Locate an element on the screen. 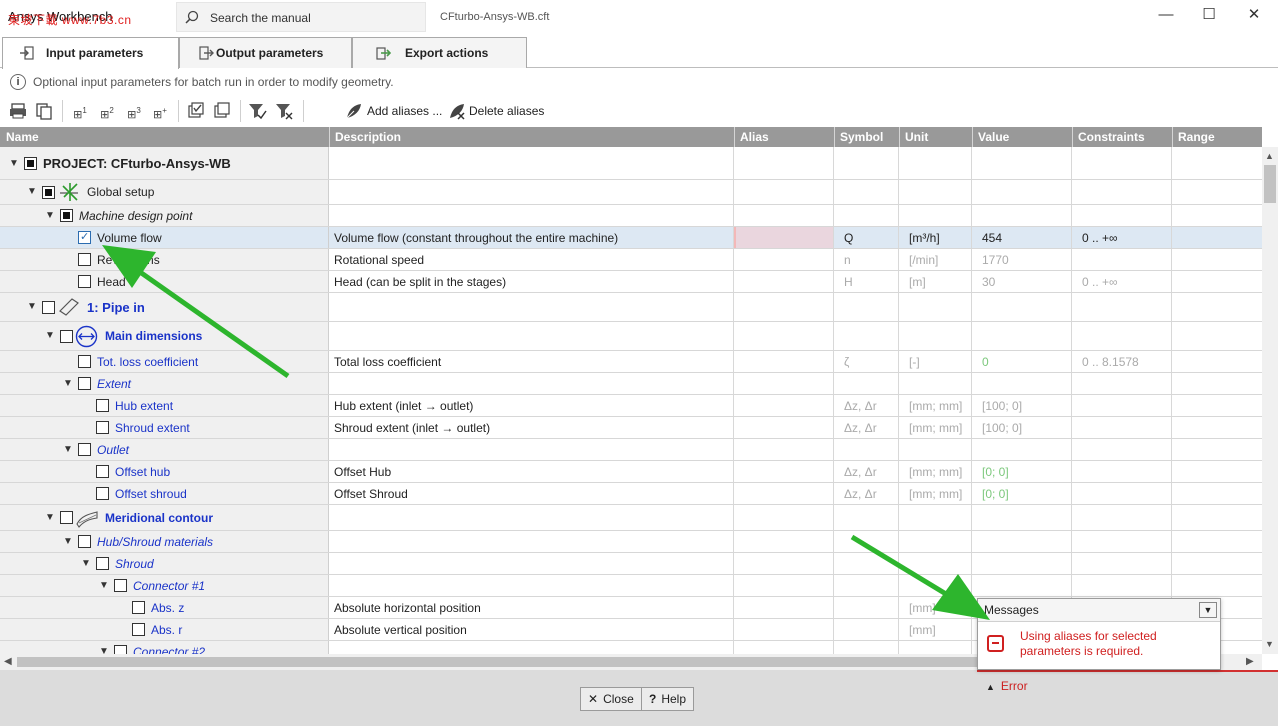 This screenshot has width=1278, height=726. tab-output-parameters: Output parameters is located at coordinates (265, 52).